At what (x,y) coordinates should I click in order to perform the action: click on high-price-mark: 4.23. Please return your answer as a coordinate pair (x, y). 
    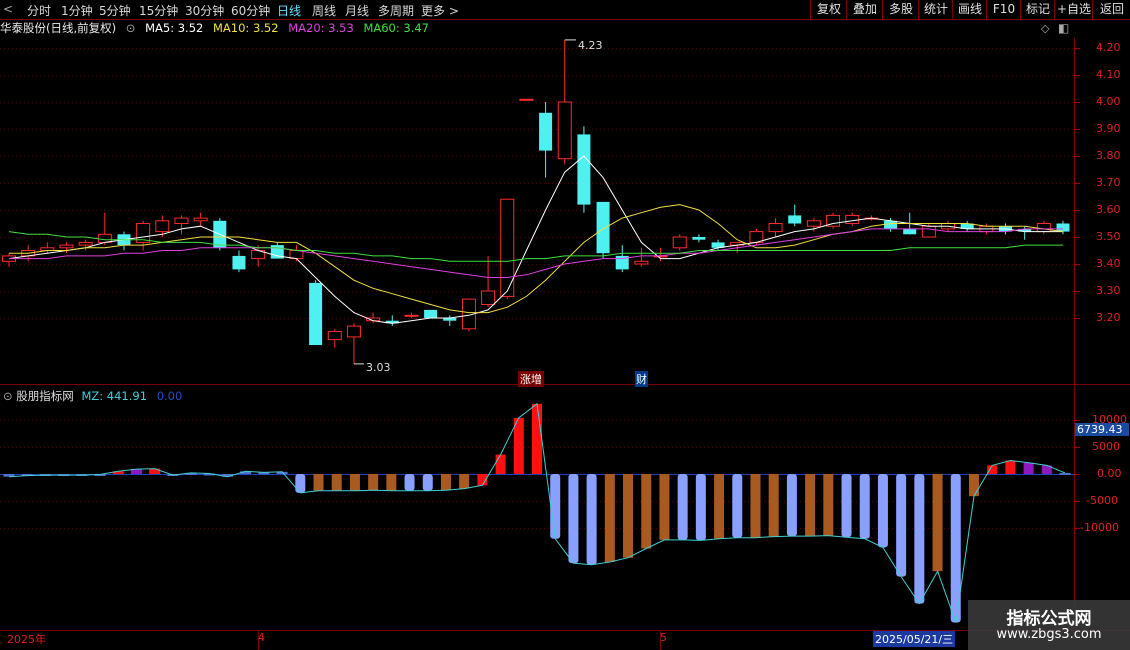
    Looking at the image, I should click on (590, 45).